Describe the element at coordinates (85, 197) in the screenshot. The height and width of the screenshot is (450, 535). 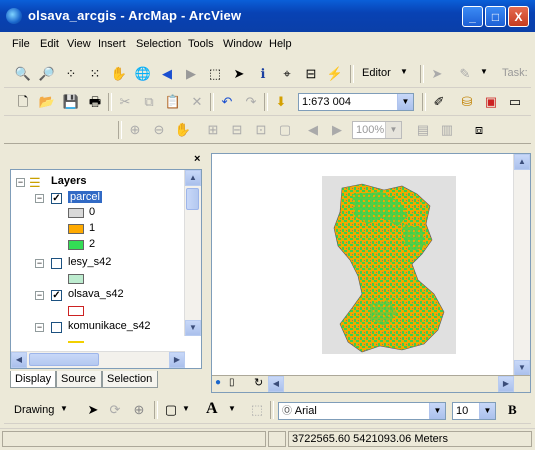
I see `layer-name-parcel: parcel` at that location.